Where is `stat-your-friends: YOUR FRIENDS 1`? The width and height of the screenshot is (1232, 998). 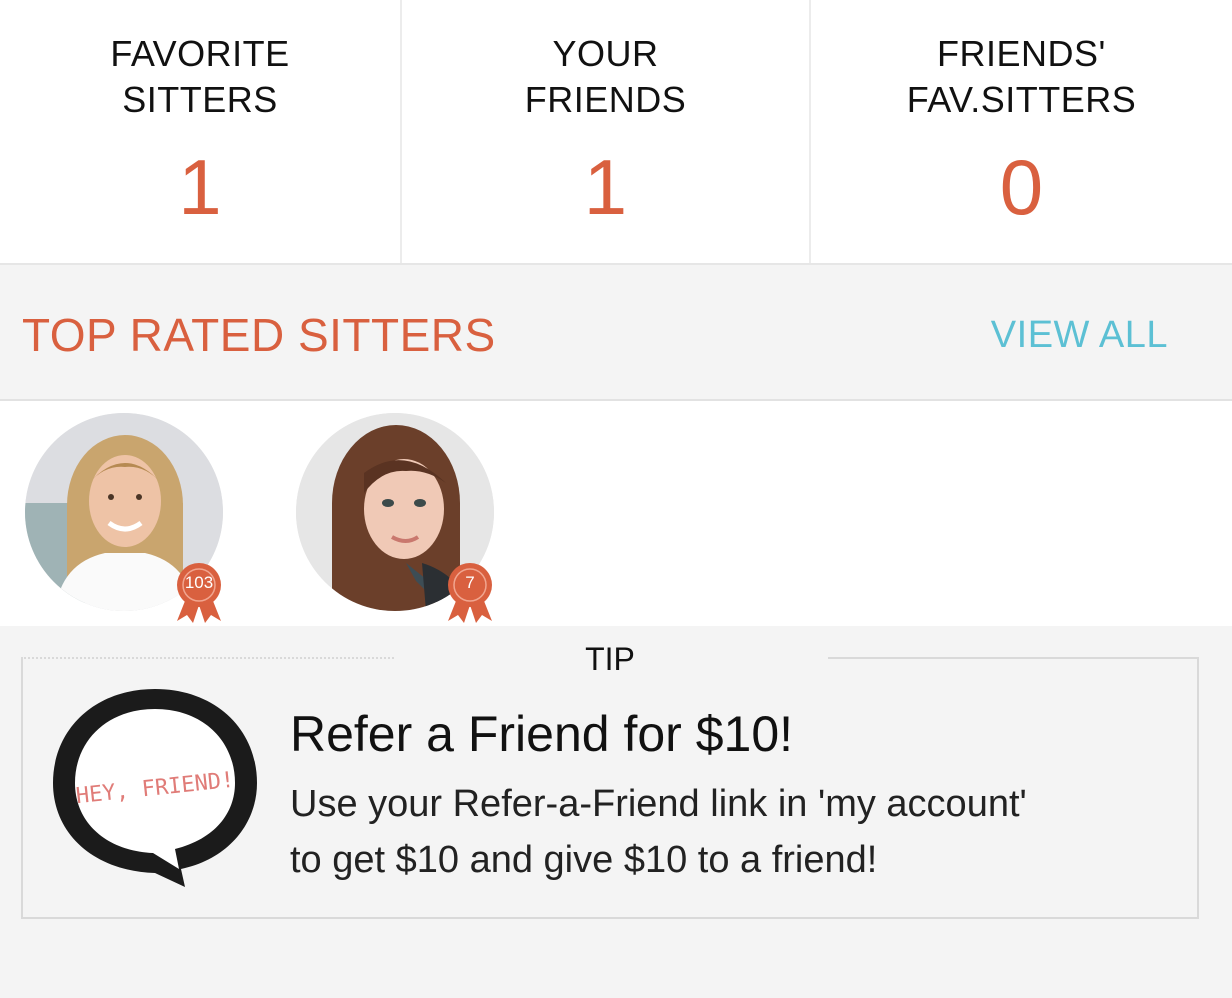 stat-your-friends: YOUR FRIENDS 1 is located at coordinates (604, 131).